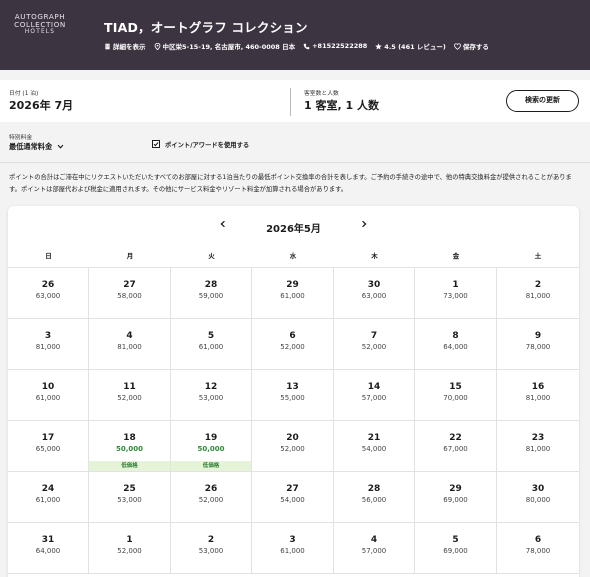  What do you see at coordinates (379, 46) in the screenshot?
I see `star-icon` at bounding box center [379, 46].